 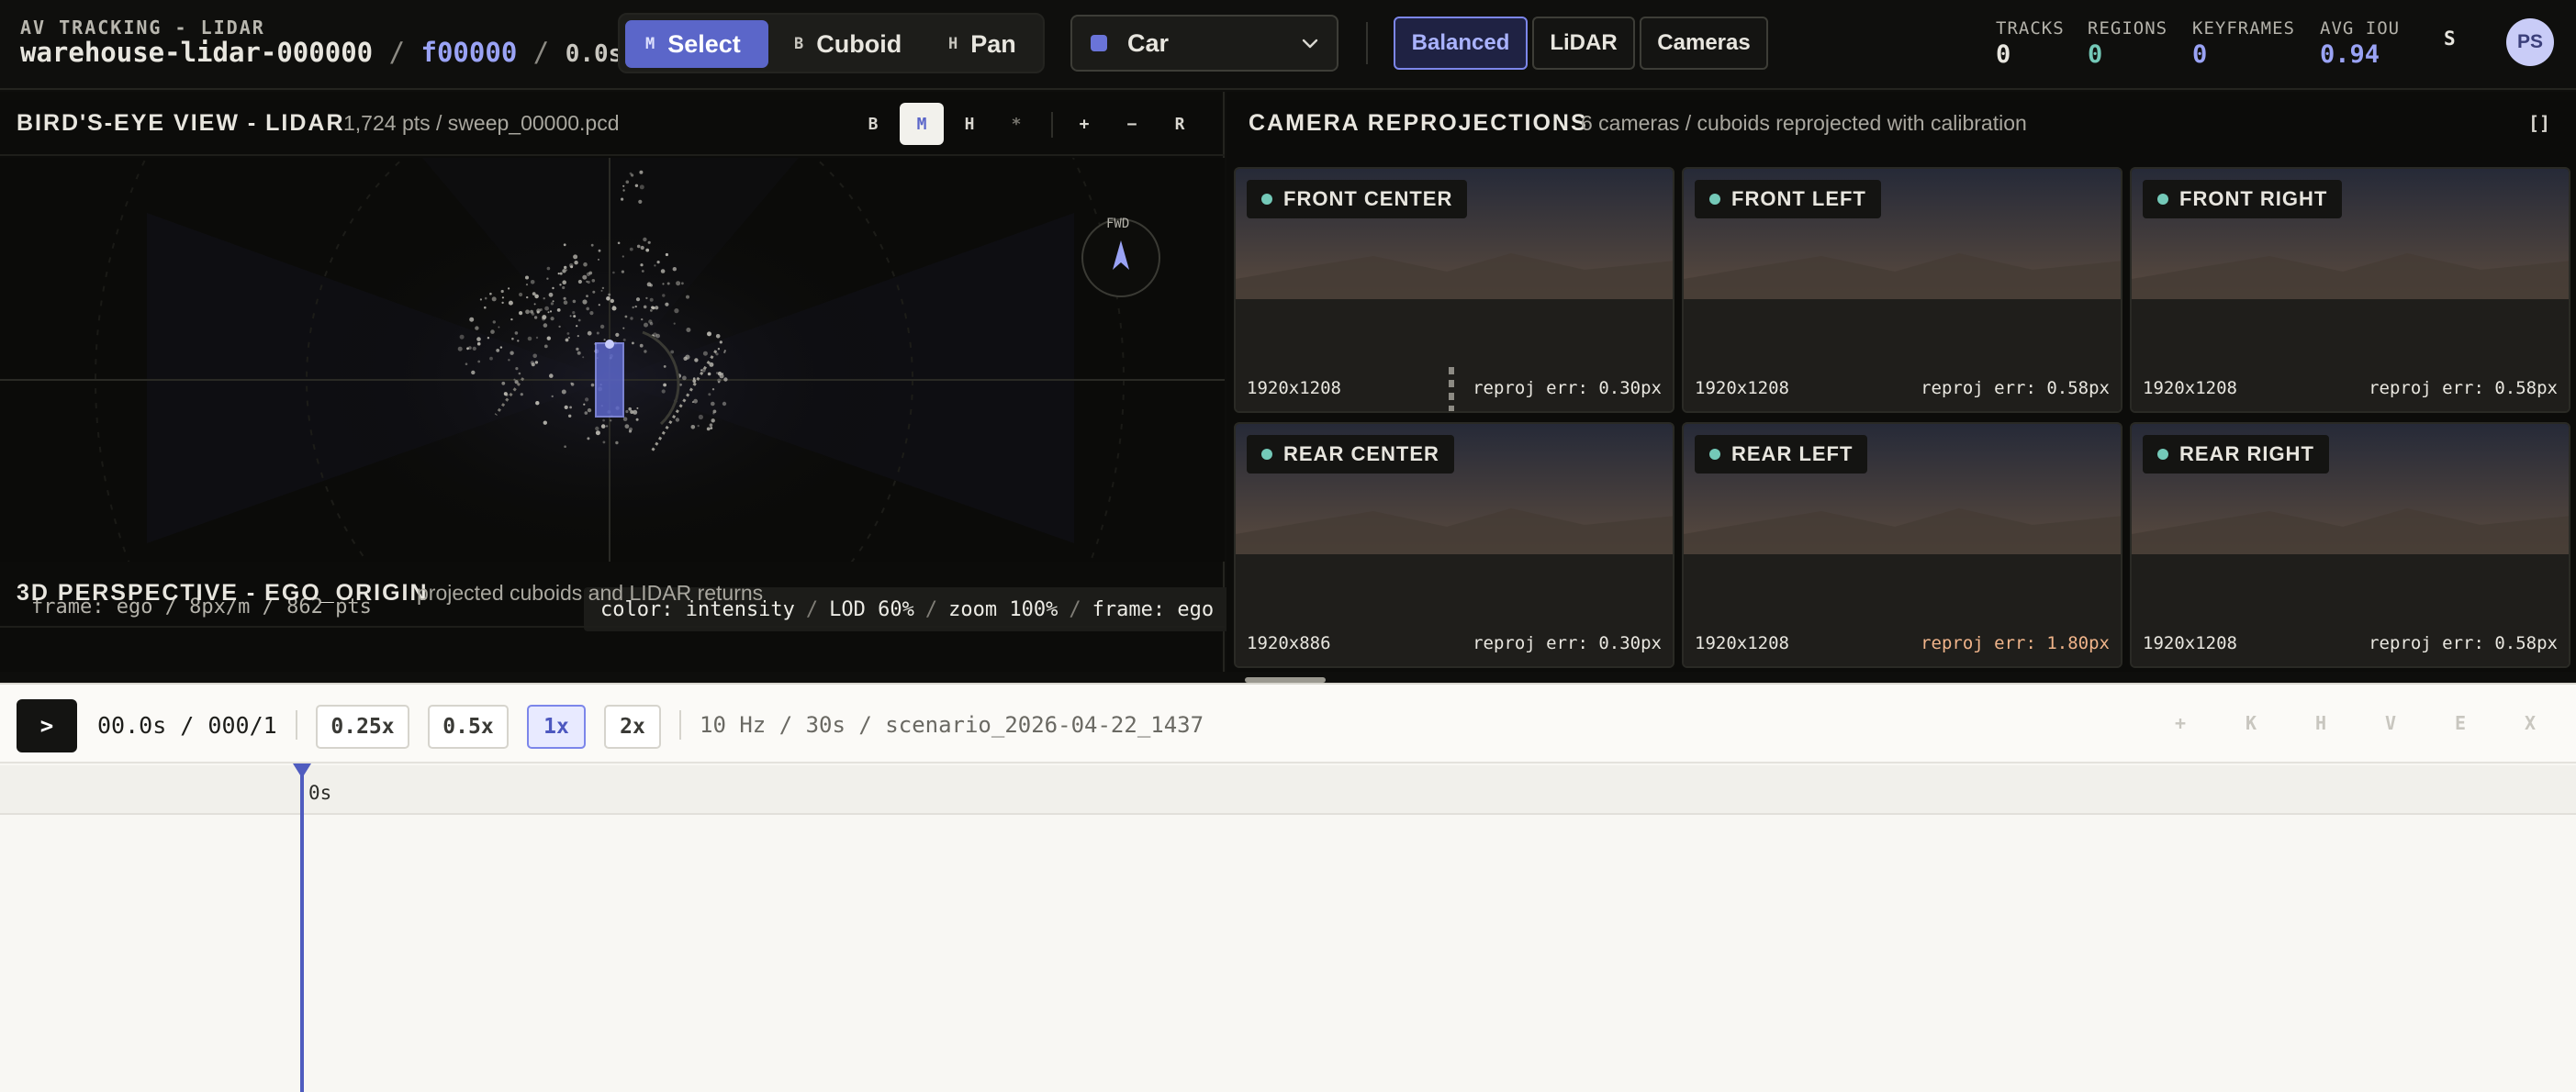 I want to click on dataset-name: warehouse-lidar-000000, so click(x=197, y=52).